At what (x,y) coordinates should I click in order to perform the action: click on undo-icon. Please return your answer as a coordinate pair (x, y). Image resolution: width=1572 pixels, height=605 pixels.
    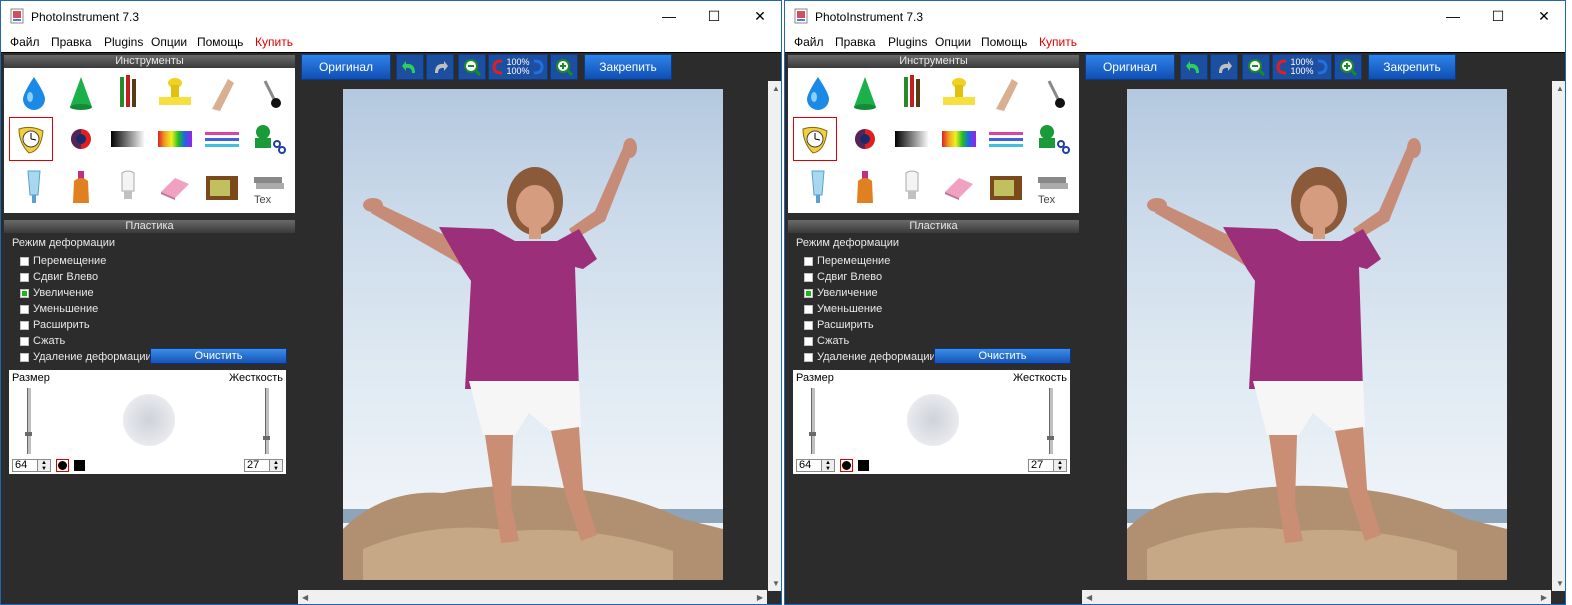
    Looking at the image, I should click on (410, 67).